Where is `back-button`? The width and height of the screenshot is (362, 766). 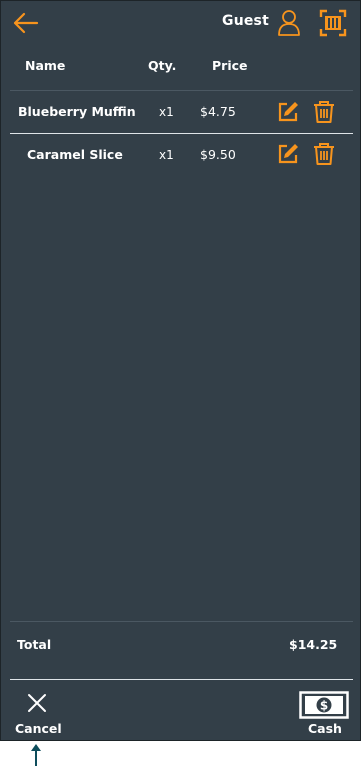
back-button is located at coordinates (26, 23).